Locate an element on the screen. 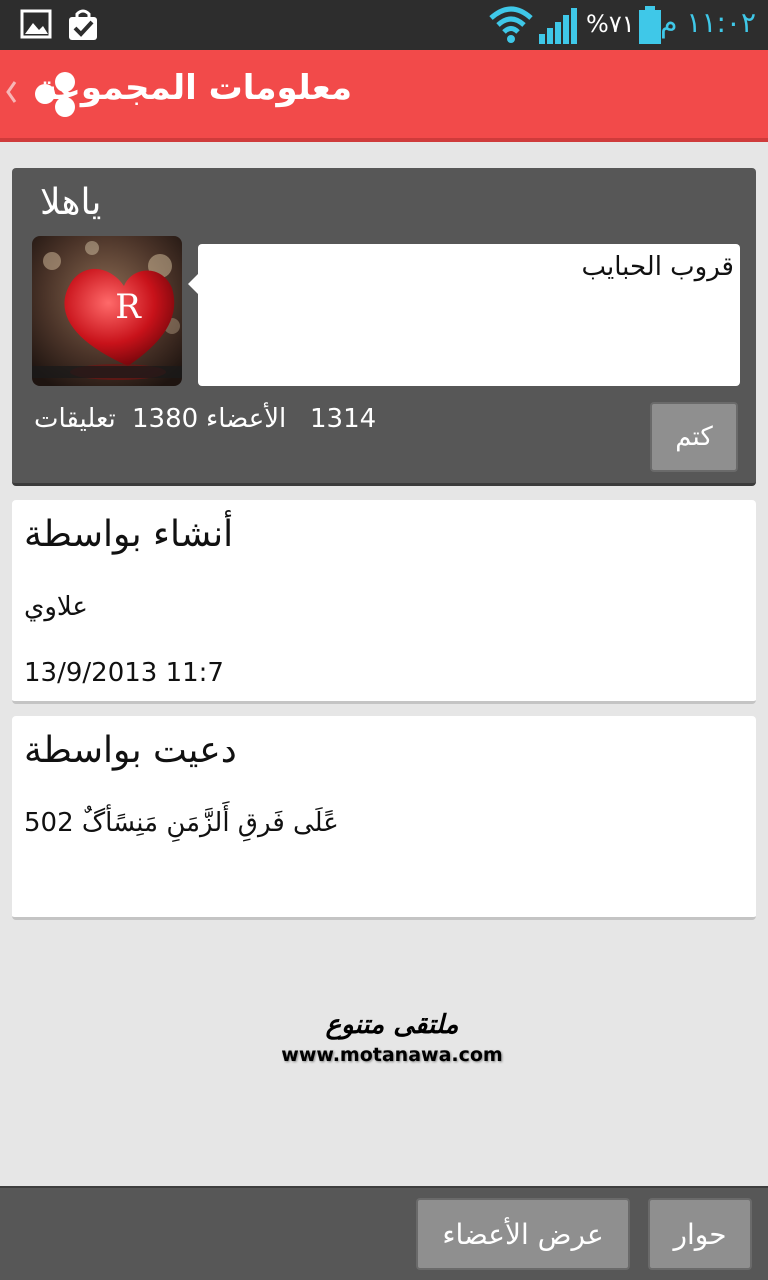  group-name: ياهلا is located at coordinates (71, 202).